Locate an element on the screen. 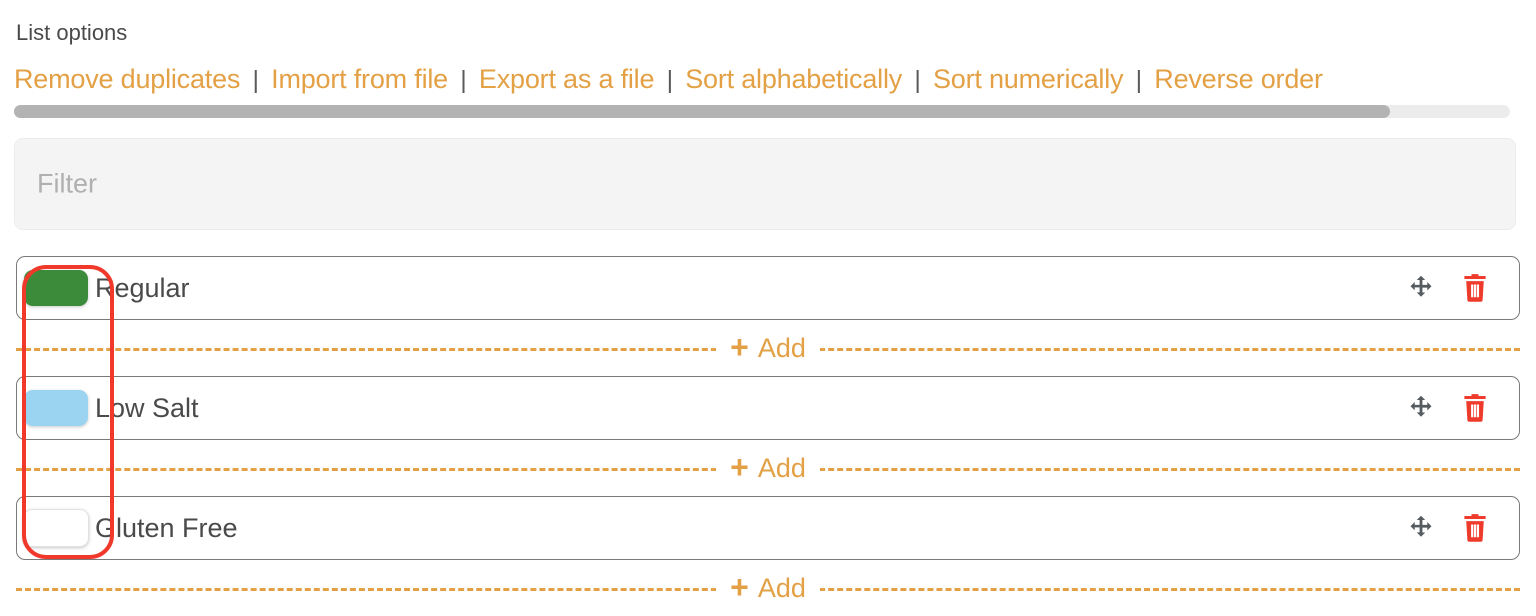  page-title: List options is located at coordinates (72, 32).